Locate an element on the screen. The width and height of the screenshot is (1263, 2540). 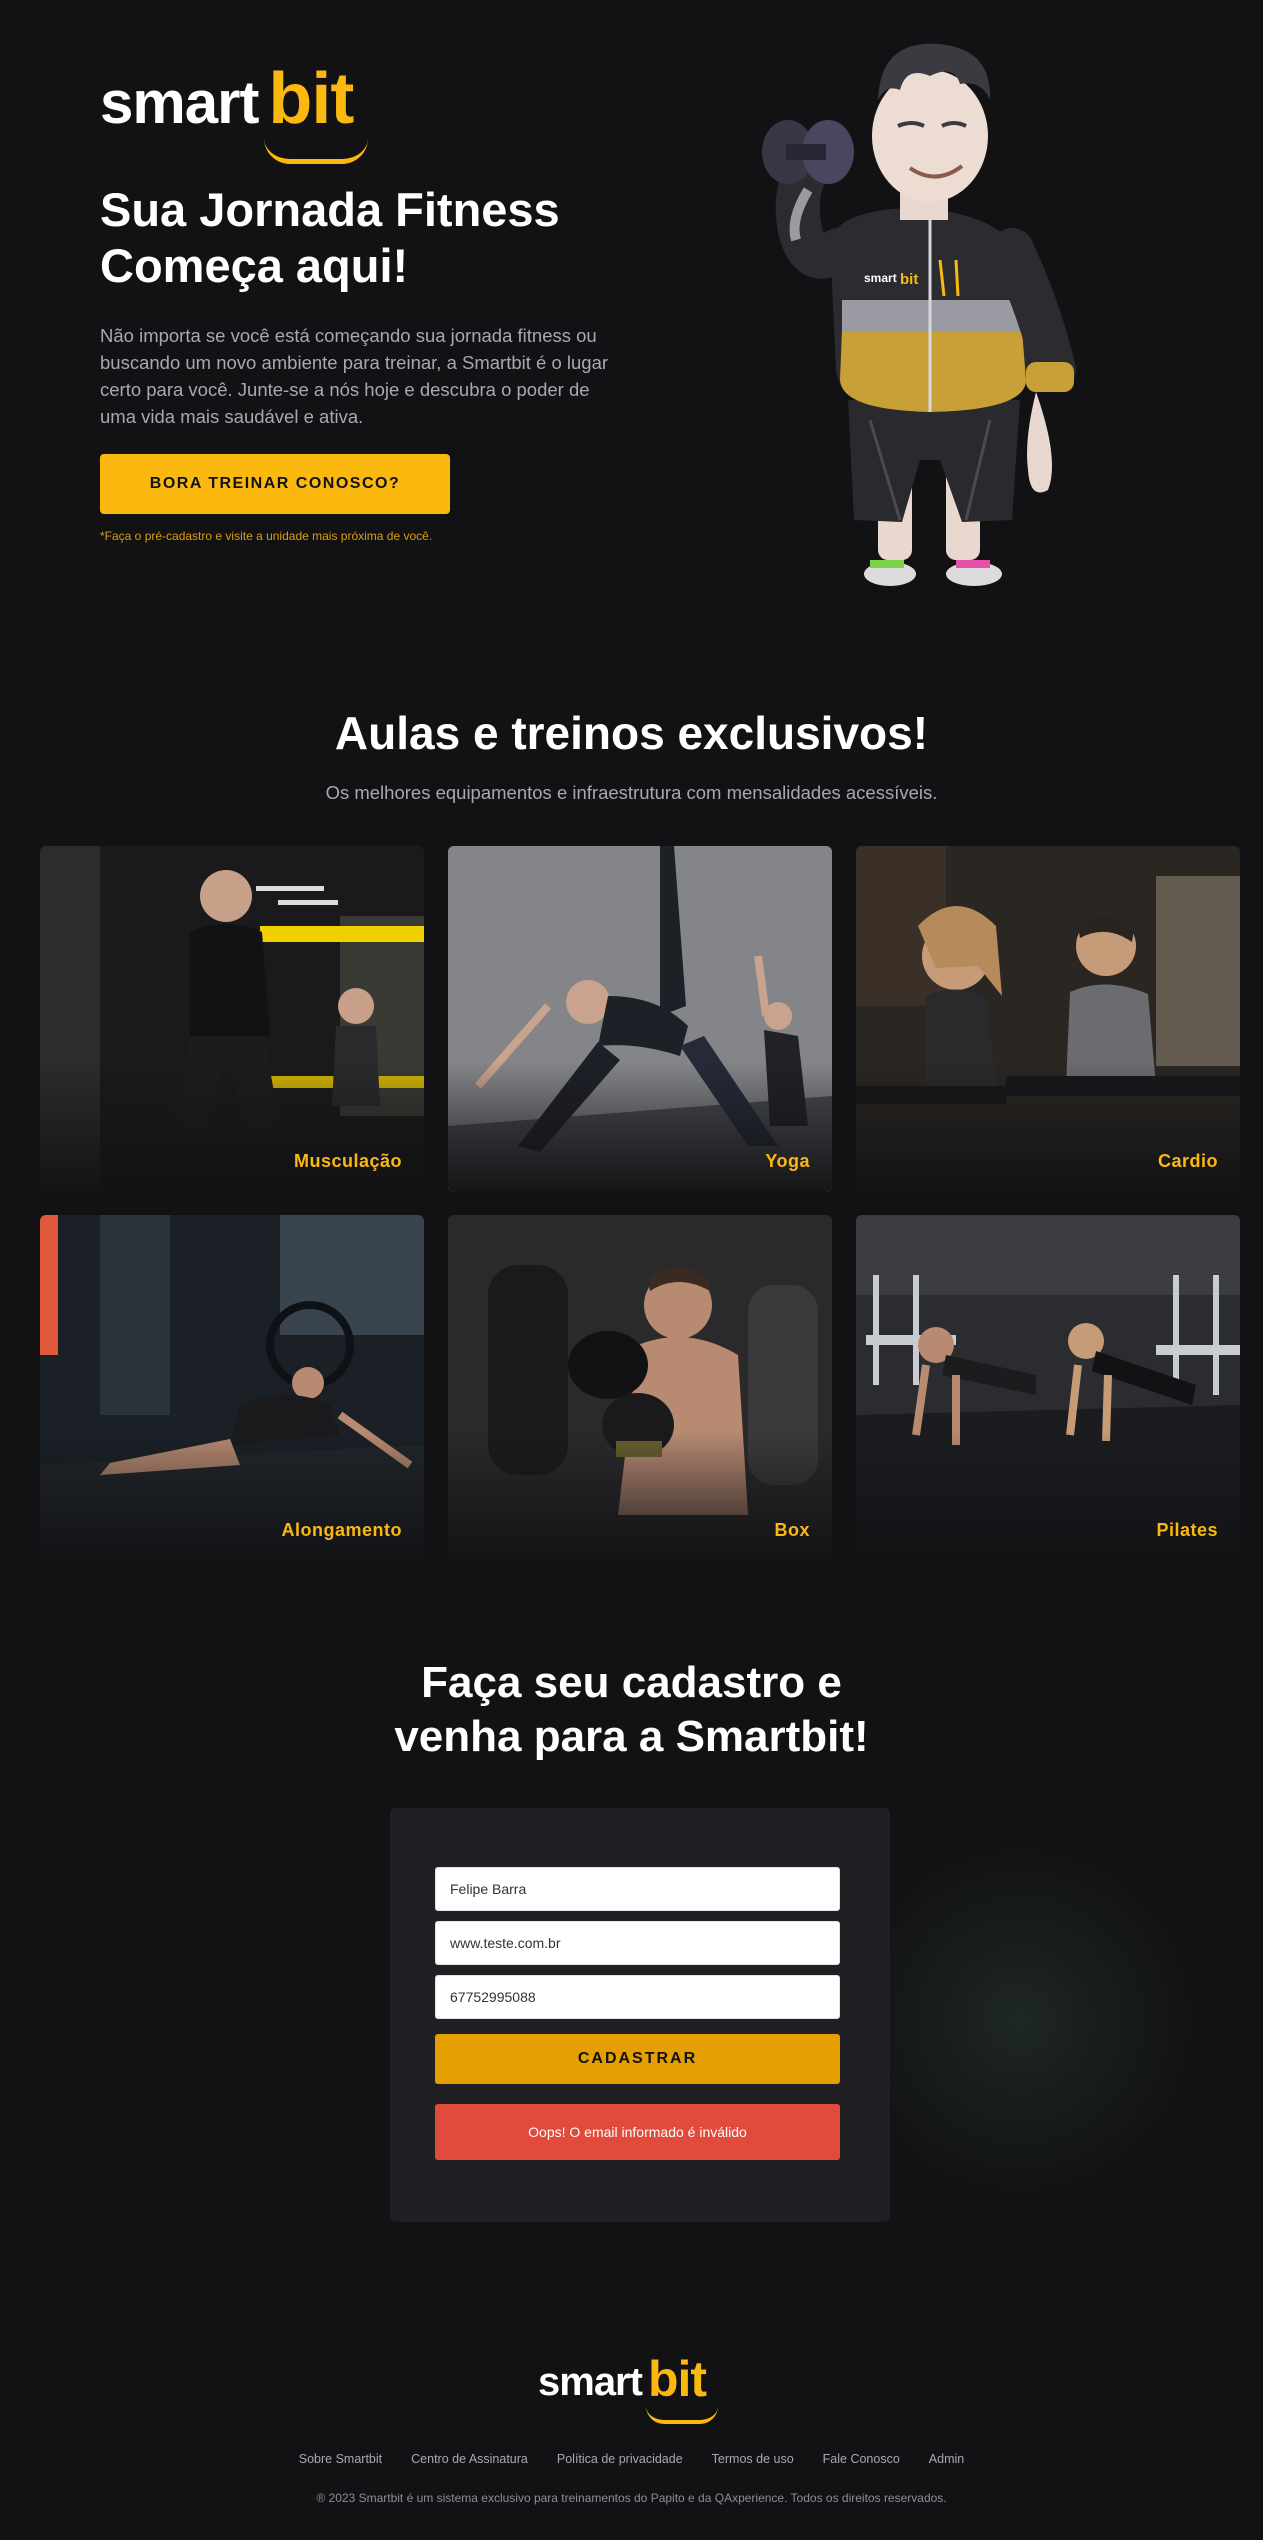
mascot-illustration: smart bit is located at coordinates (919, 314).